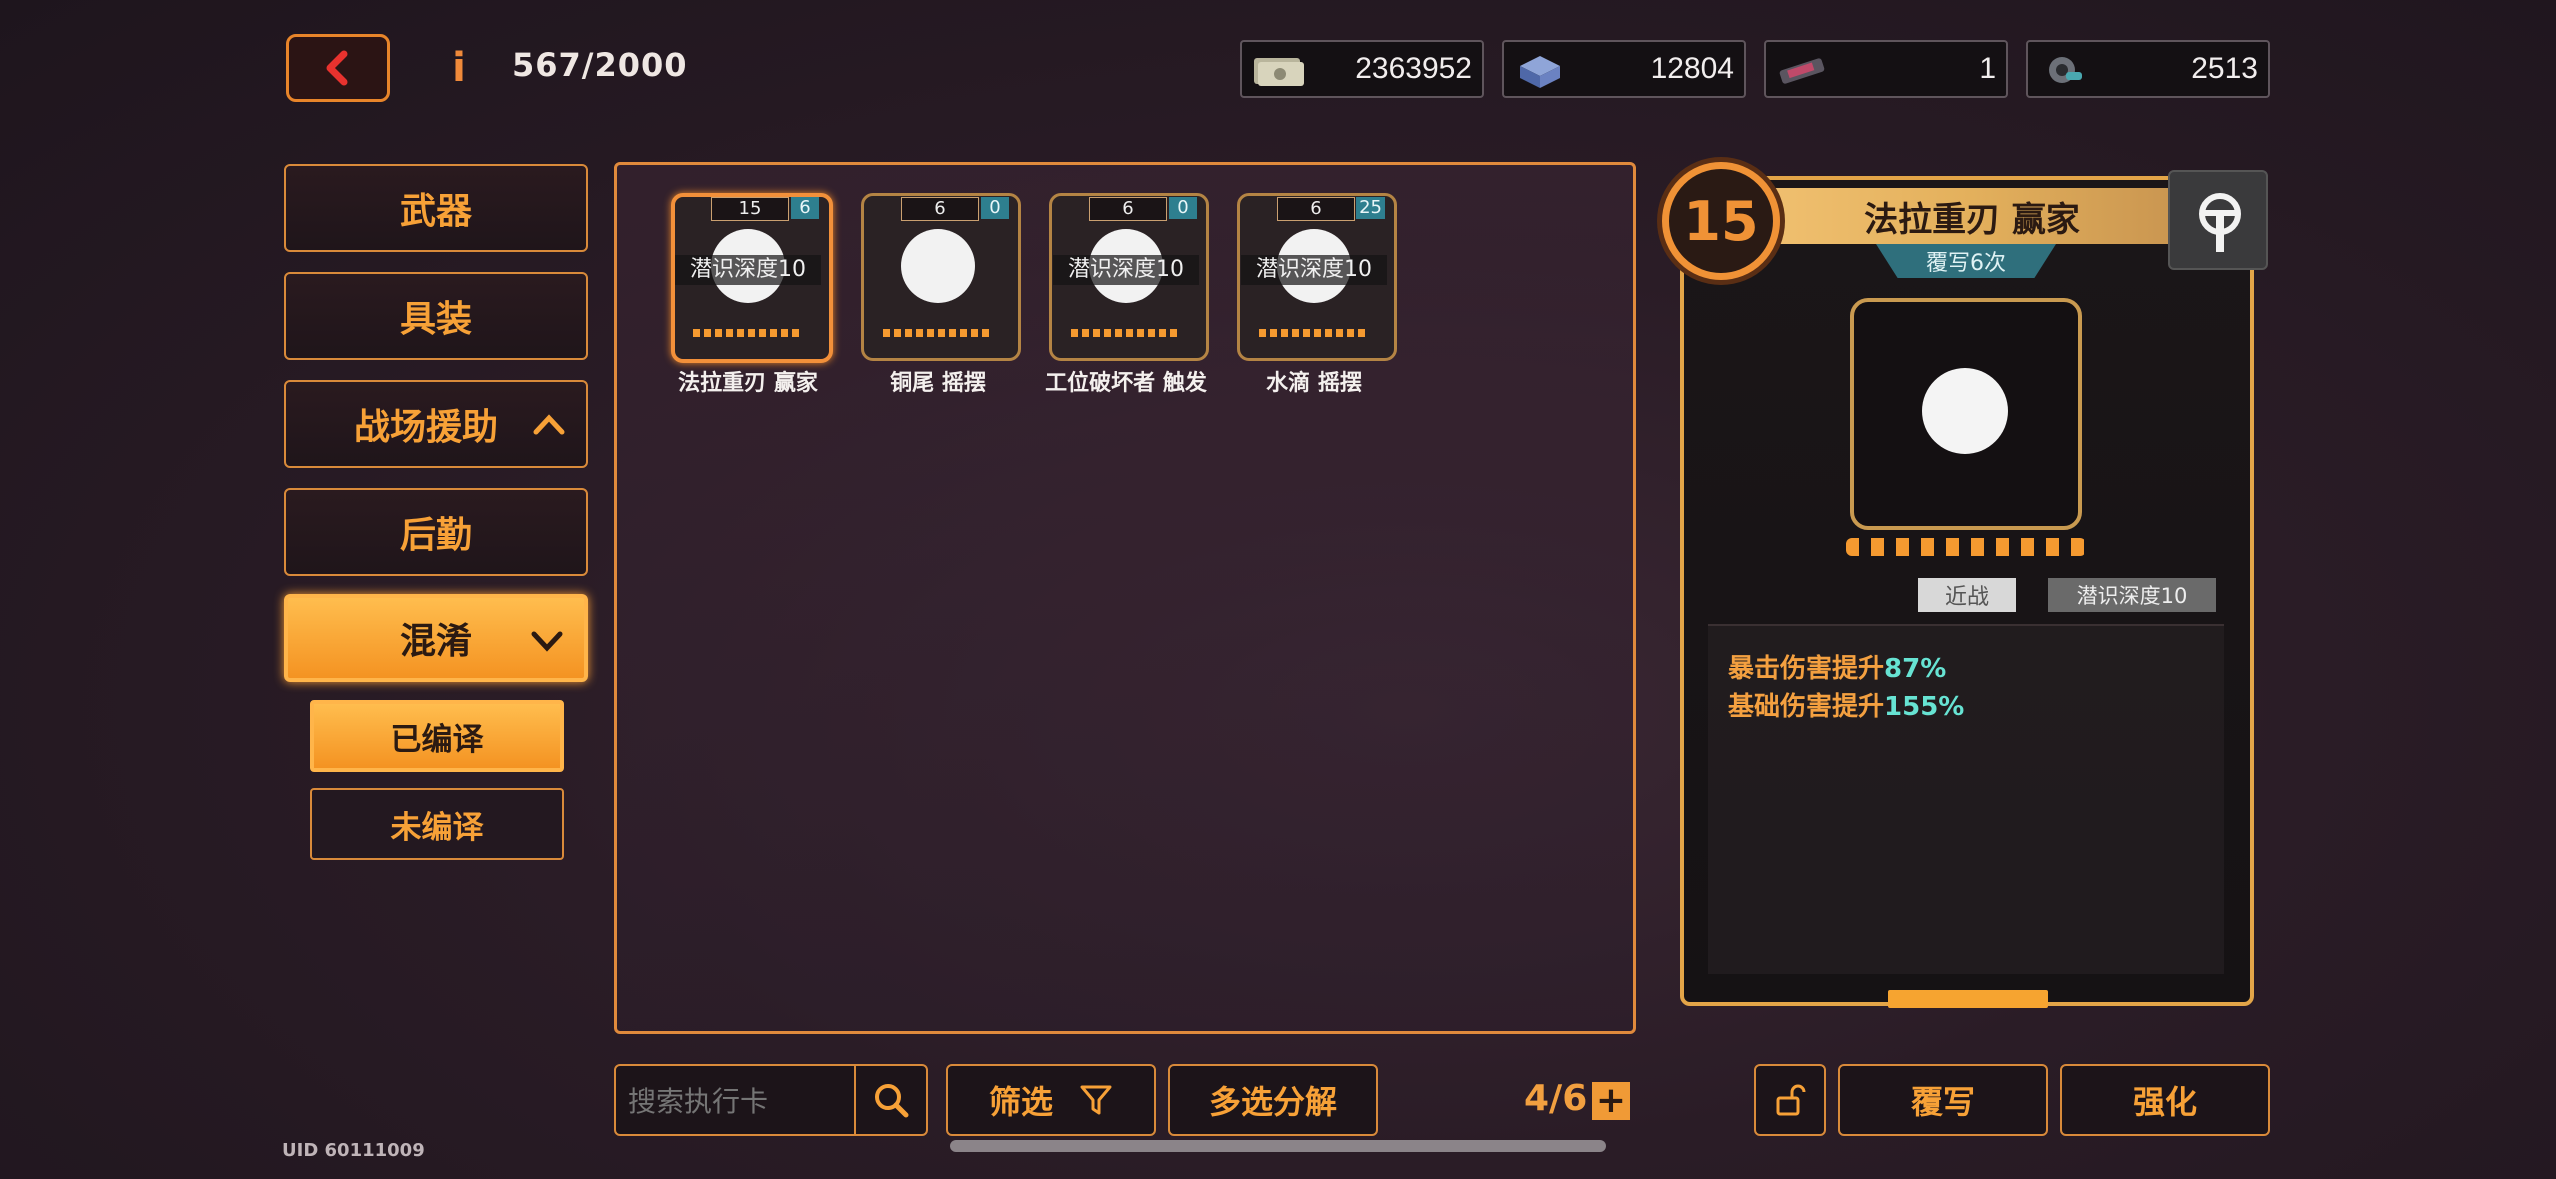 This screenshot has width=2556, height=1179. What do you see at coordinates (549, 424) in the screenshot?
I see `chevron-up-icon` at bounding box center [549, 424].